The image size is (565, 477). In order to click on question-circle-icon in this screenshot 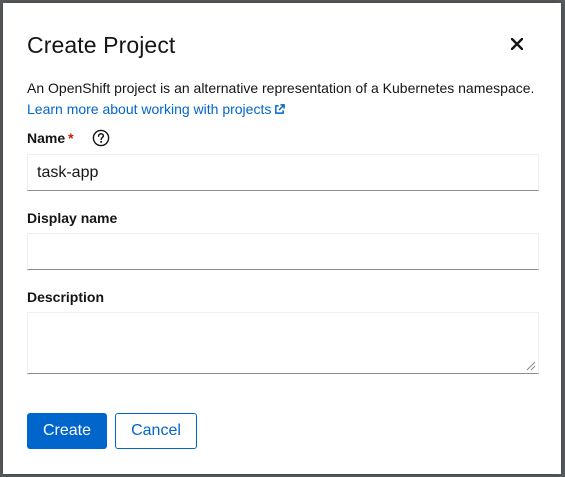, I will do `click(101, 138)`.